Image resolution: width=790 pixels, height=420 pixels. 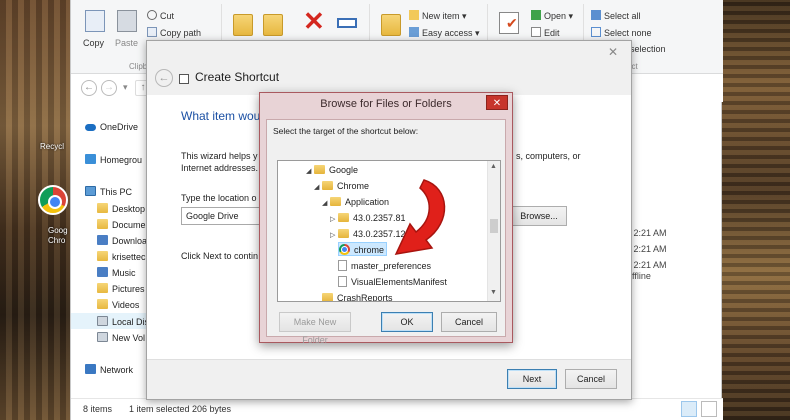 I want to click on scroll-down-icon: ▼, so click(x=493, y=292).